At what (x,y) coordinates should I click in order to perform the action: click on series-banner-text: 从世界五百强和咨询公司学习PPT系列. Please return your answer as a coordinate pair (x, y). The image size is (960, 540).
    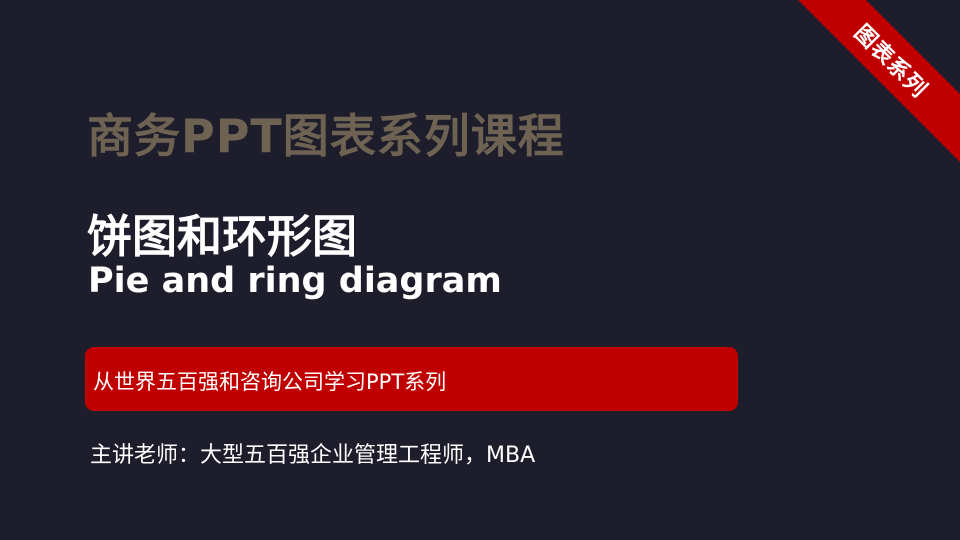
    Looking at the image, I should click on (270, 382).